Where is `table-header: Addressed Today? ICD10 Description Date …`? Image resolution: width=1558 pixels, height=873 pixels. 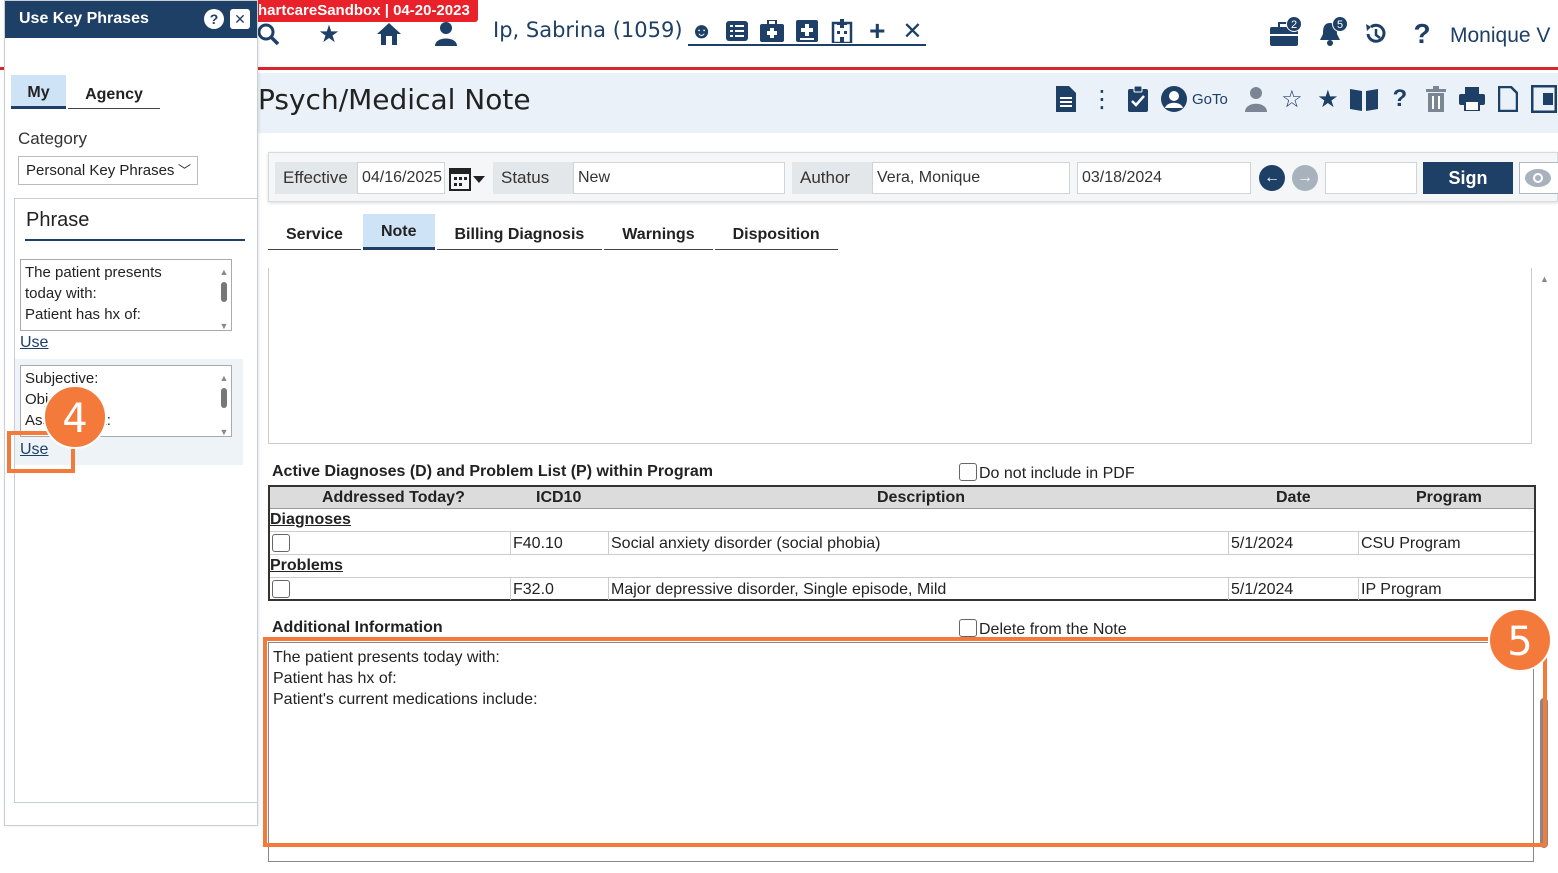 table-header: Addressed Today? ICD10 Description Date … is located at coordinates (902, 498).